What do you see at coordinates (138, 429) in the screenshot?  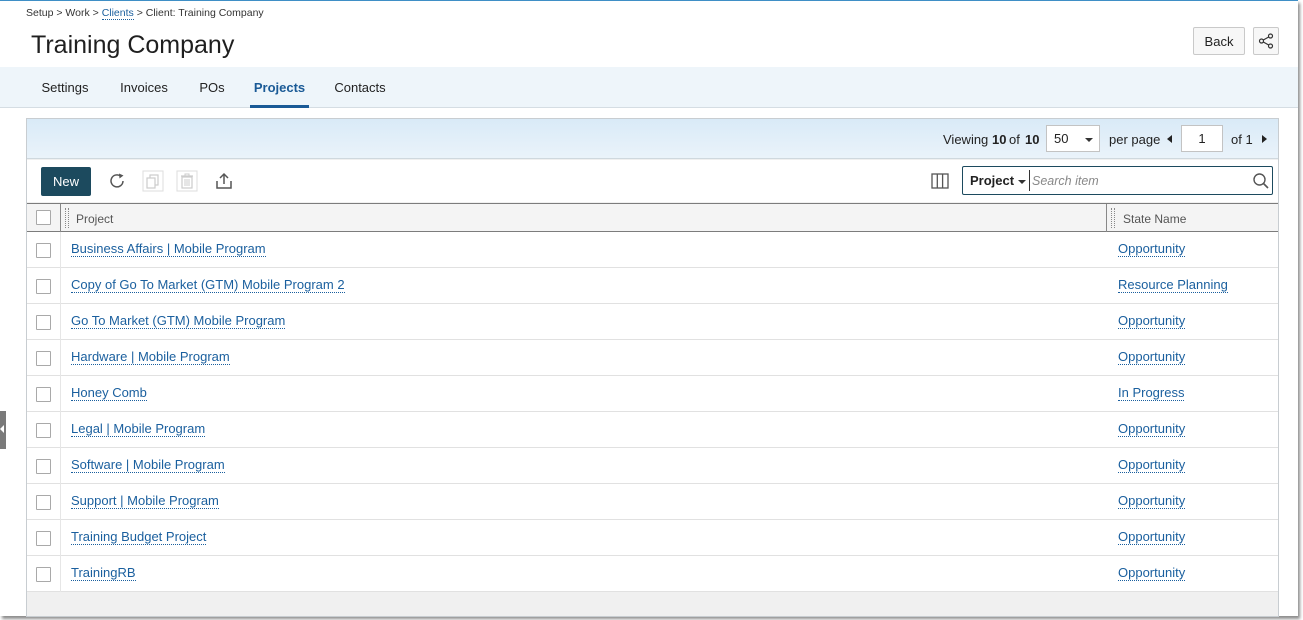 I see `project-link: Legal | Mobile Program` at bounding box center [138, 429].